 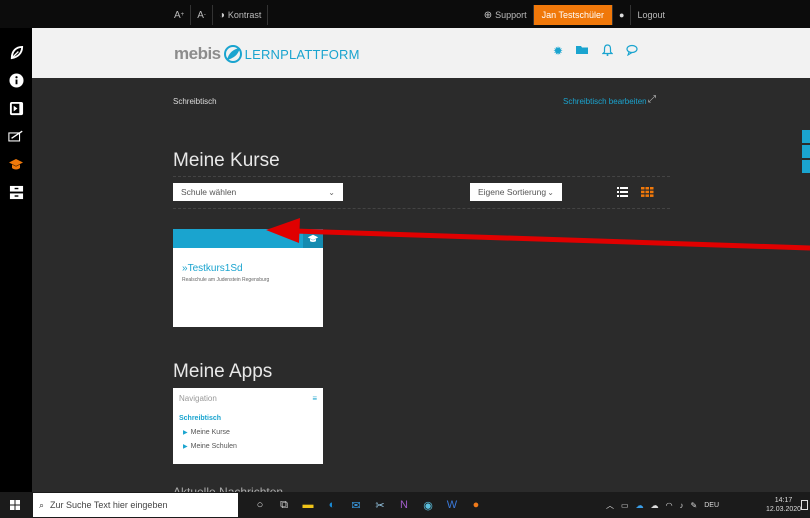 I want to click on file-explorer-icon: ▬, so click(x=308, y=505).